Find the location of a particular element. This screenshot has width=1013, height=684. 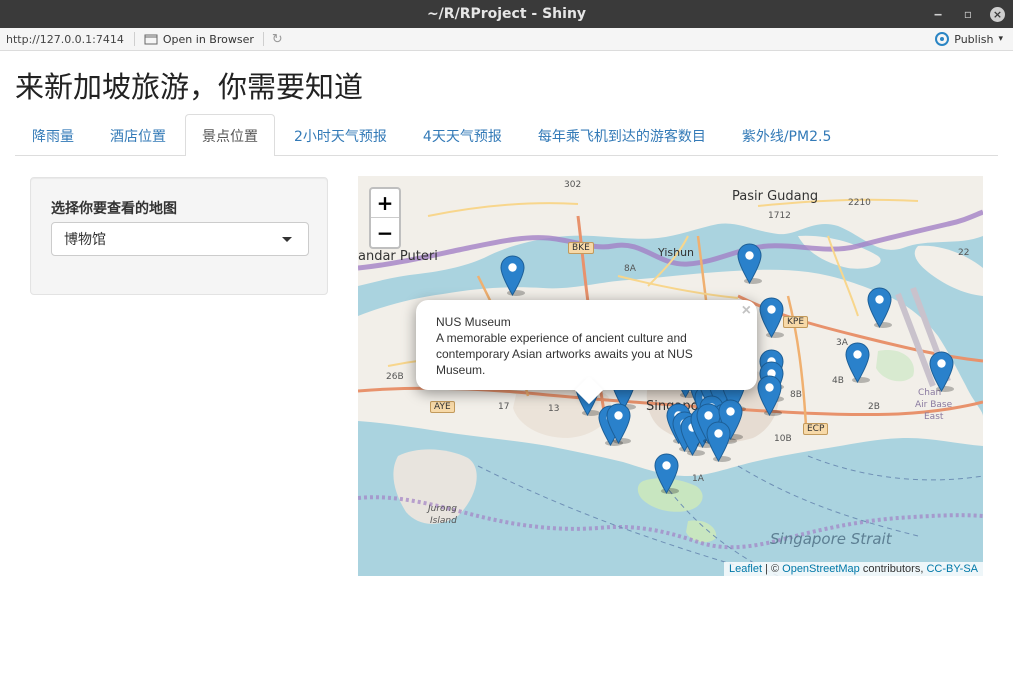

map-road-10b: 10B is located at coordinates (783, 439).